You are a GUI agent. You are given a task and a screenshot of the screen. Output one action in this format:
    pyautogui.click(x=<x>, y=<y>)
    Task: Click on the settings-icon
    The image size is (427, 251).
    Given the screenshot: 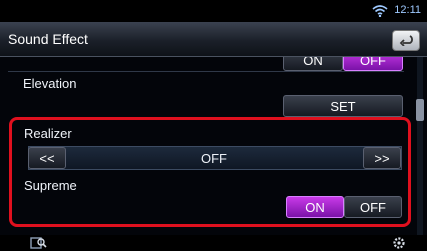 What is the action you would take?
    pyautogui.click(x=399, y=243)
    